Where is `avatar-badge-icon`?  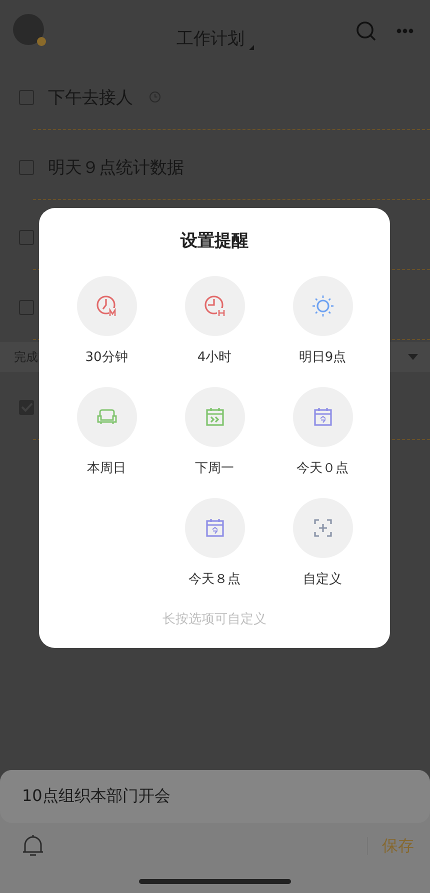 avatar-badge-icon is located at coordinates (41, 41).